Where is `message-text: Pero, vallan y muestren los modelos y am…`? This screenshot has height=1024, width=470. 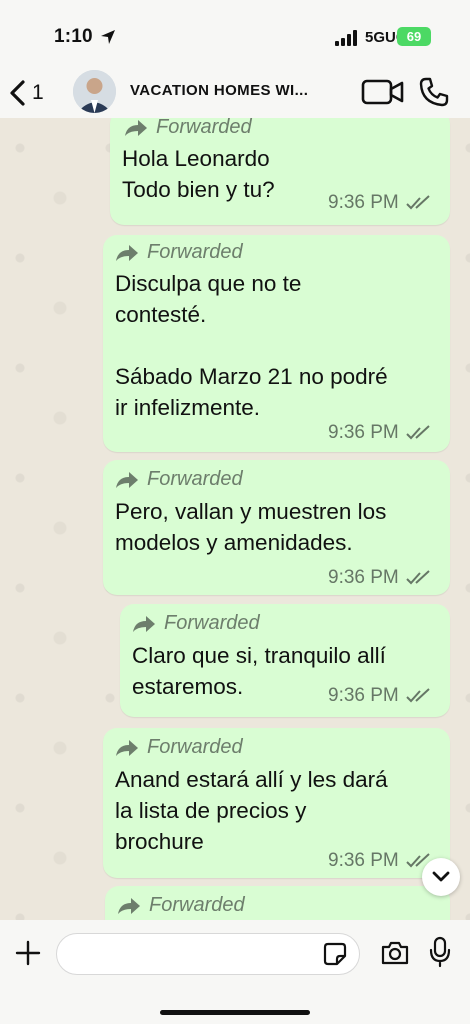
message-text: Pero, vallan y muestren los modelos y am… is located at coordinates (251, 527).